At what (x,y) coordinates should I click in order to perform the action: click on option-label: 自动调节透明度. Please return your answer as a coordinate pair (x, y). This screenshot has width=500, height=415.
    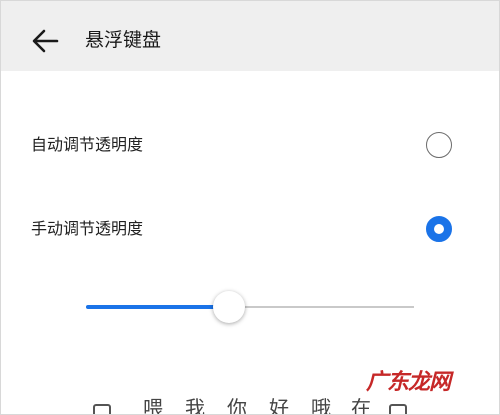
    Looking at the image, I should click on (87, 144).